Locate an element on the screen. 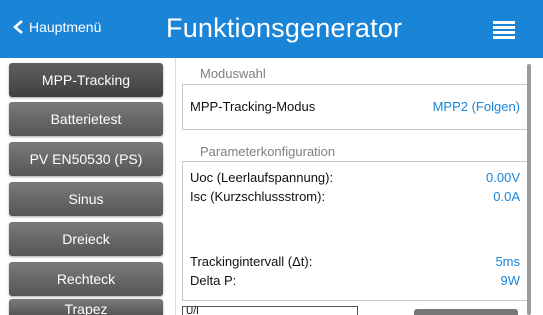 This screenshot has width=543, height=315. uoc-value: 0.00V is located at coordinates (503, 177).